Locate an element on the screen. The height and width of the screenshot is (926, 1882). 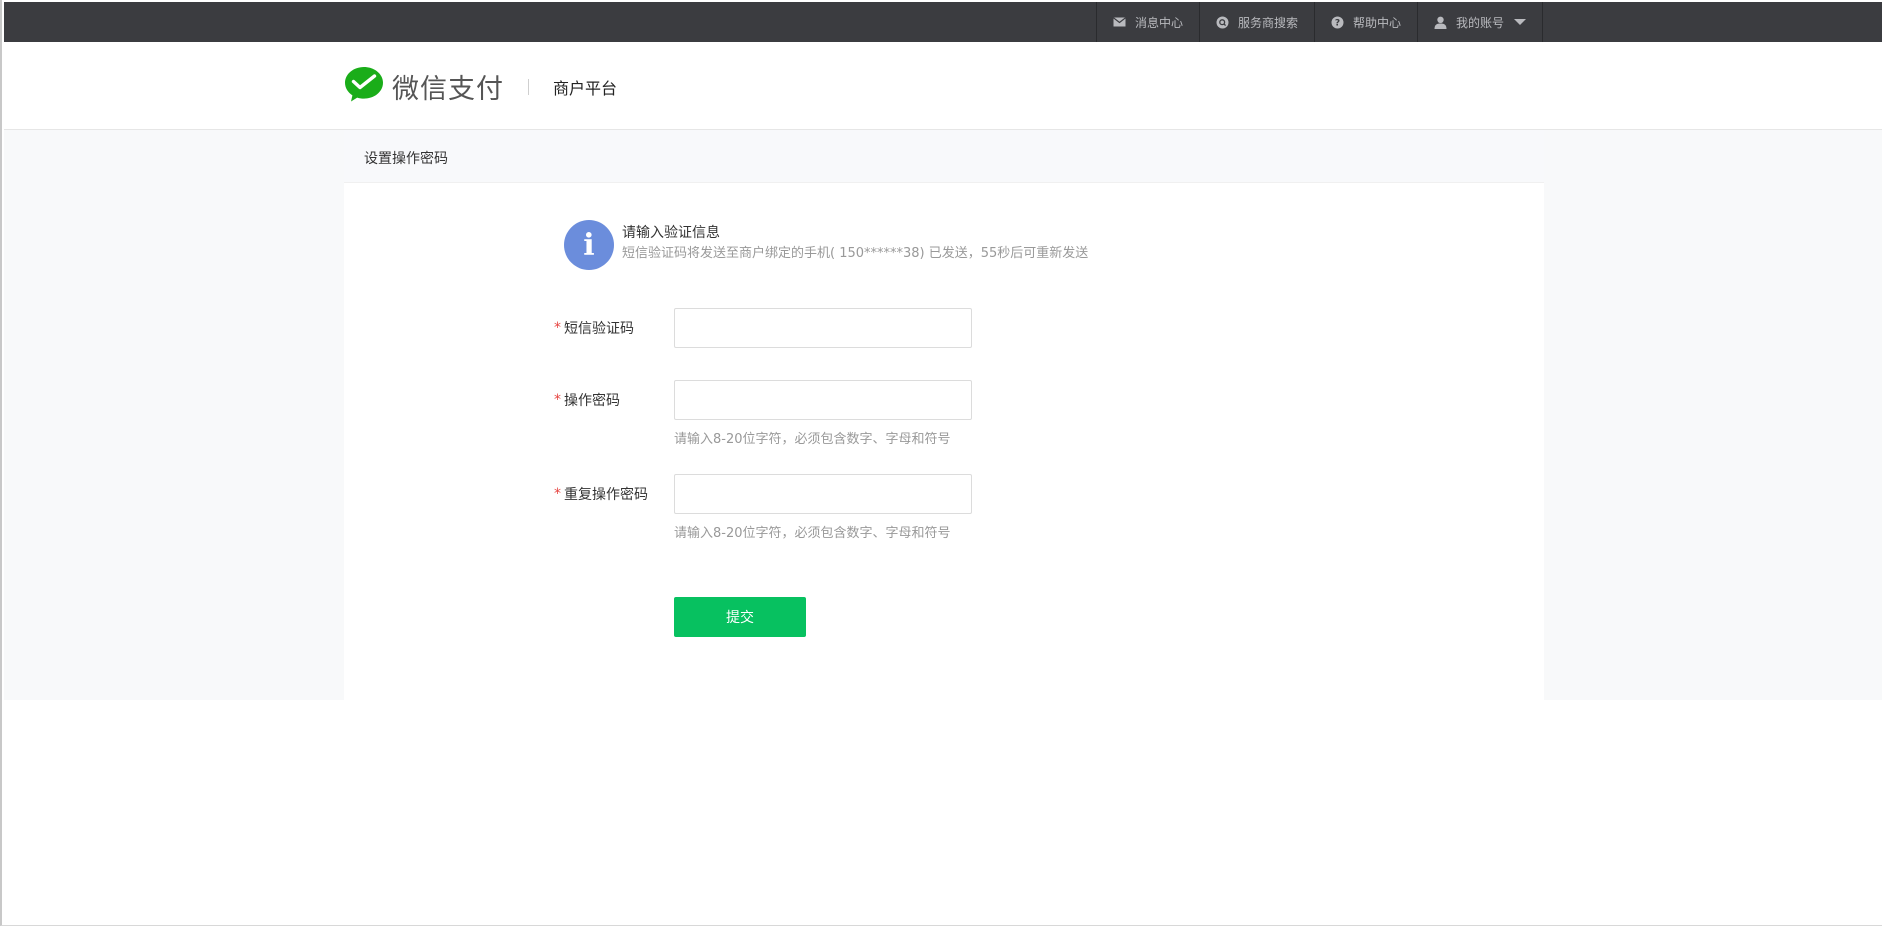
topnav-messages-label: 消息中心 is located at coordinates (1158, 22).